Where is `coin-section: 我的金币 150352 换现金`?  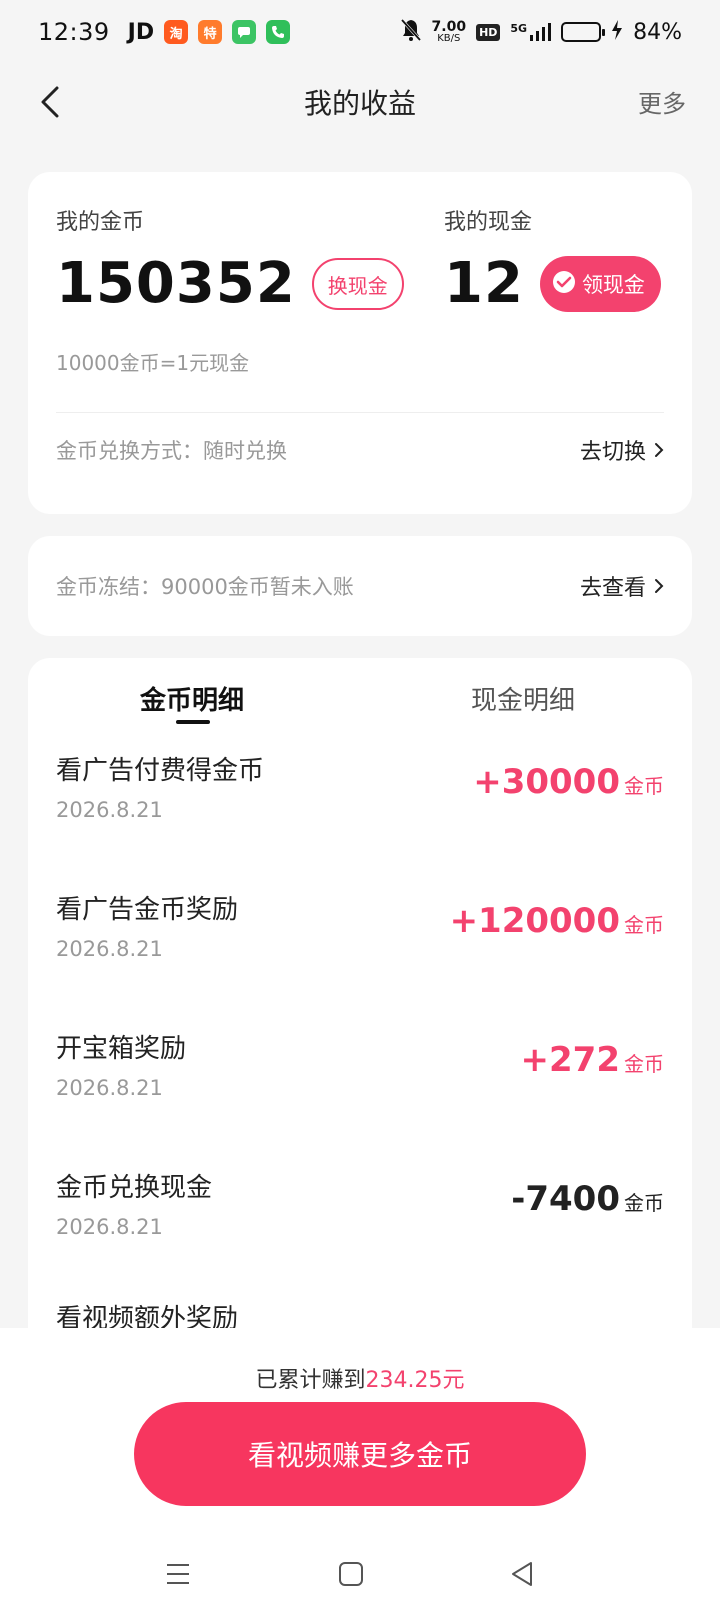
coin-section: 我的金币 150352 换现金 is located at coordinates (230, 259).